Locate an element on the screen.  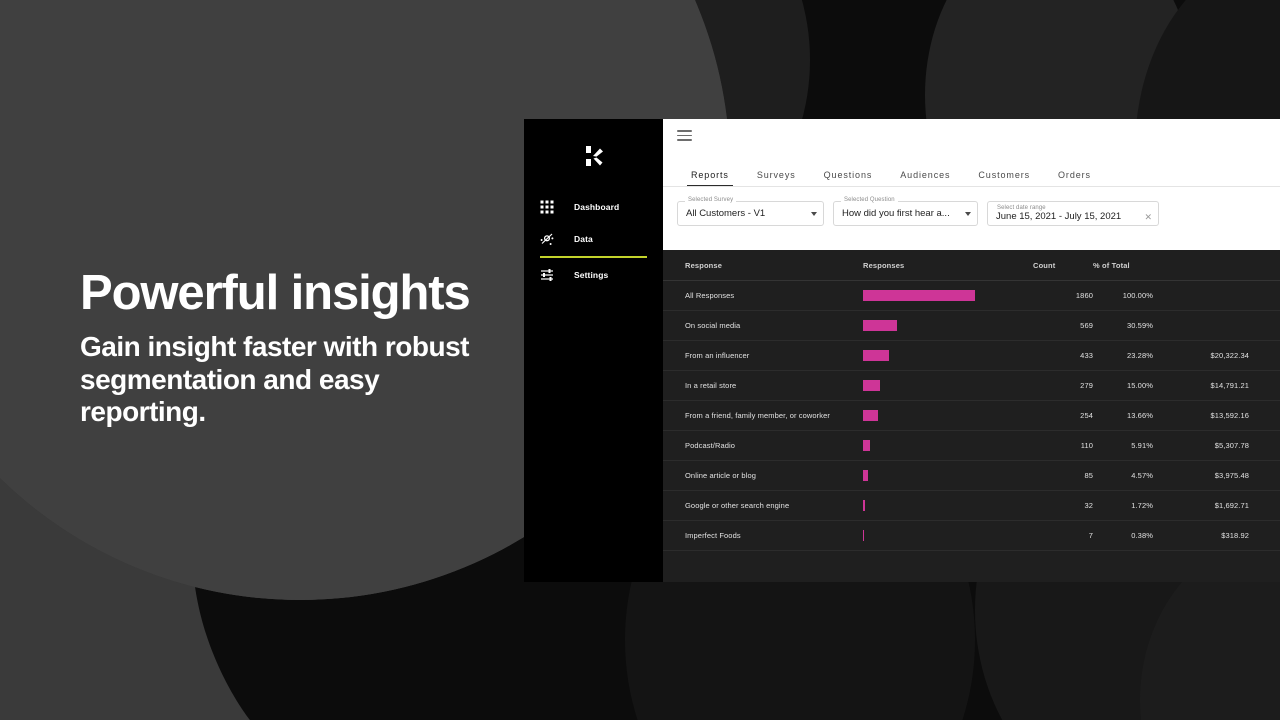
tab-audiences: Audiences is located at coordinates (925, 178).